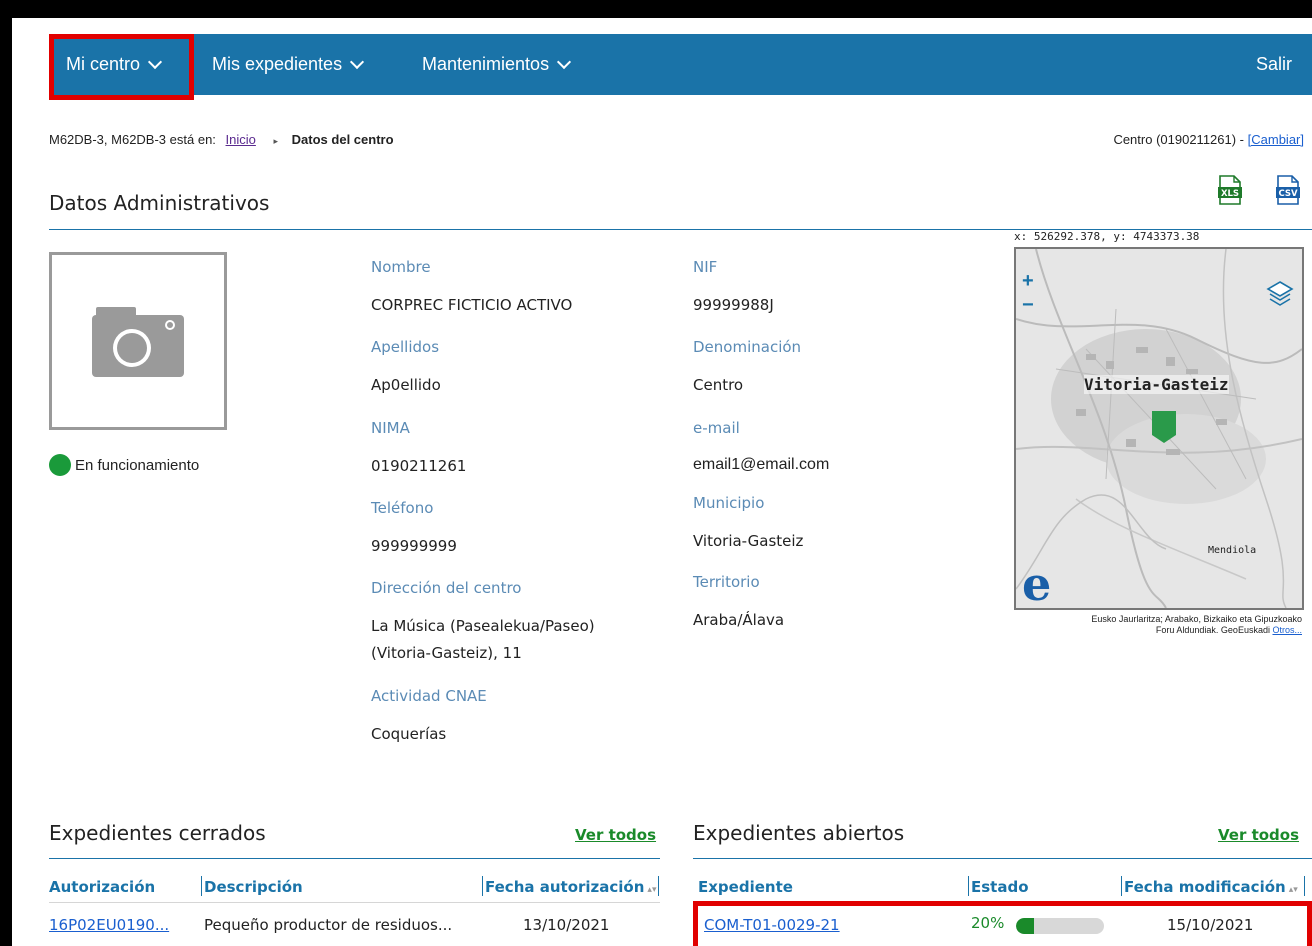 This screenshot has height=946, width=1312. What do you see at coordinates (132, 139) in the screenshot?
I see `breadcrumb-user: M62DB-3, M62DB-3 está en:` at bounding box center [132, 139].